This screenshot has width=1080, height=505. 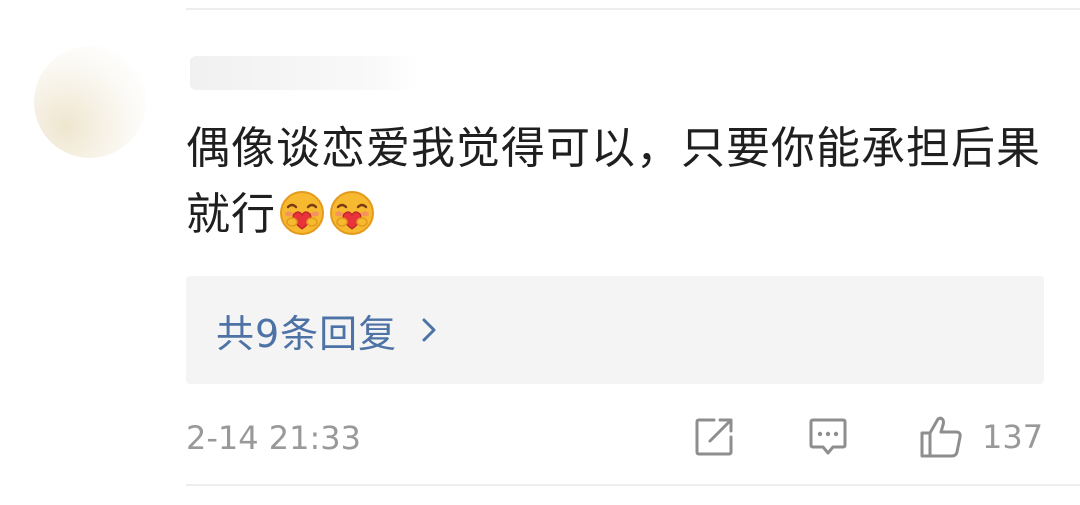 I want to click on replies-label: 共9条回复, so click(x=307, y=333).